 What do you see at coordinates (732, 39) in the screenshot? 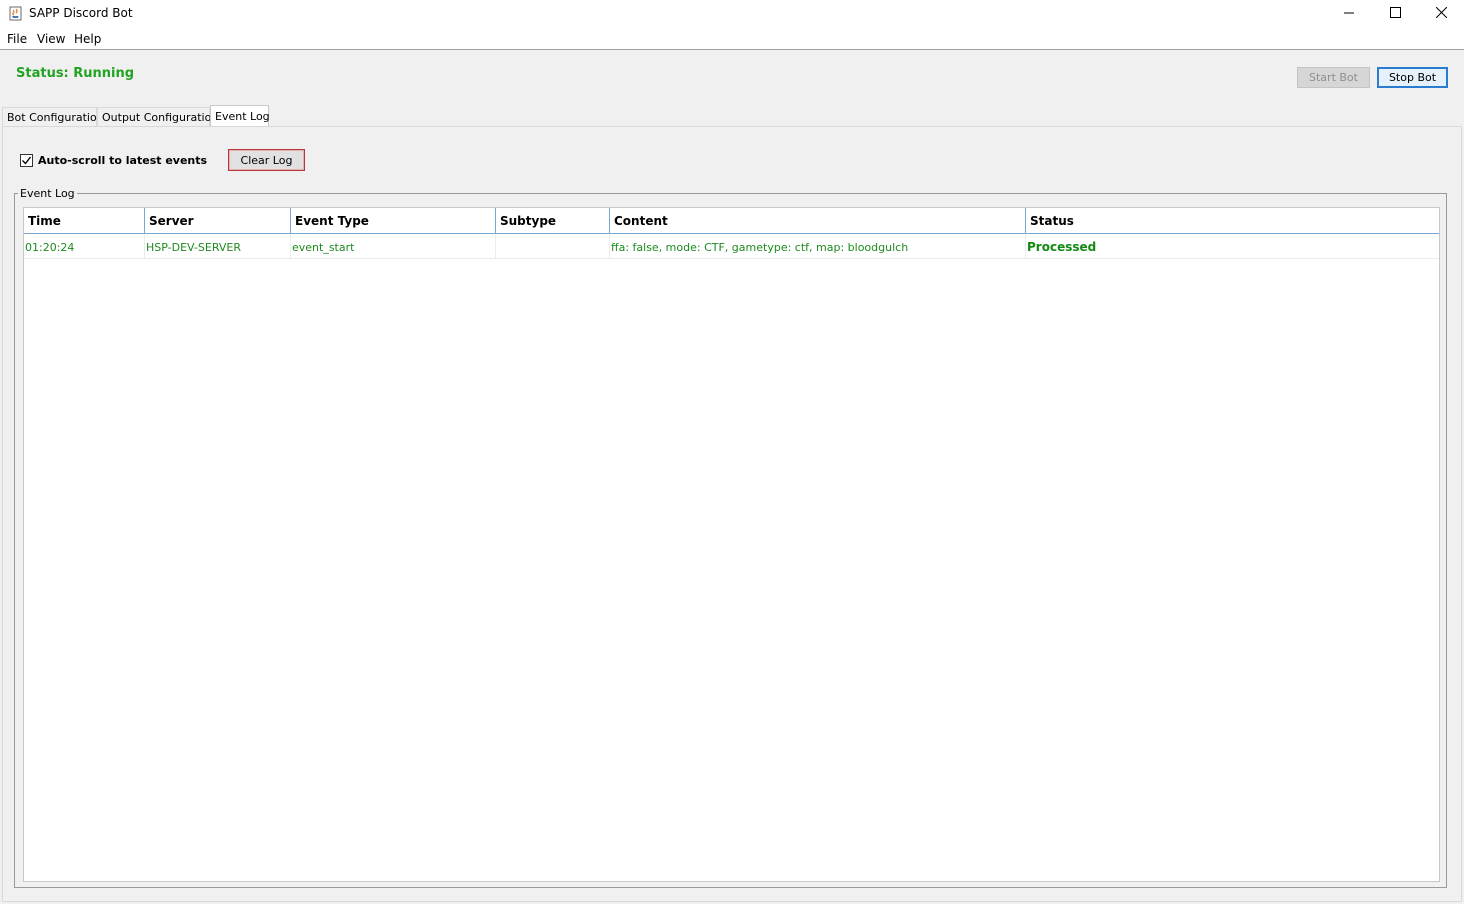
I see `menu-bar: File View Help` at bounding box center [732, 39].